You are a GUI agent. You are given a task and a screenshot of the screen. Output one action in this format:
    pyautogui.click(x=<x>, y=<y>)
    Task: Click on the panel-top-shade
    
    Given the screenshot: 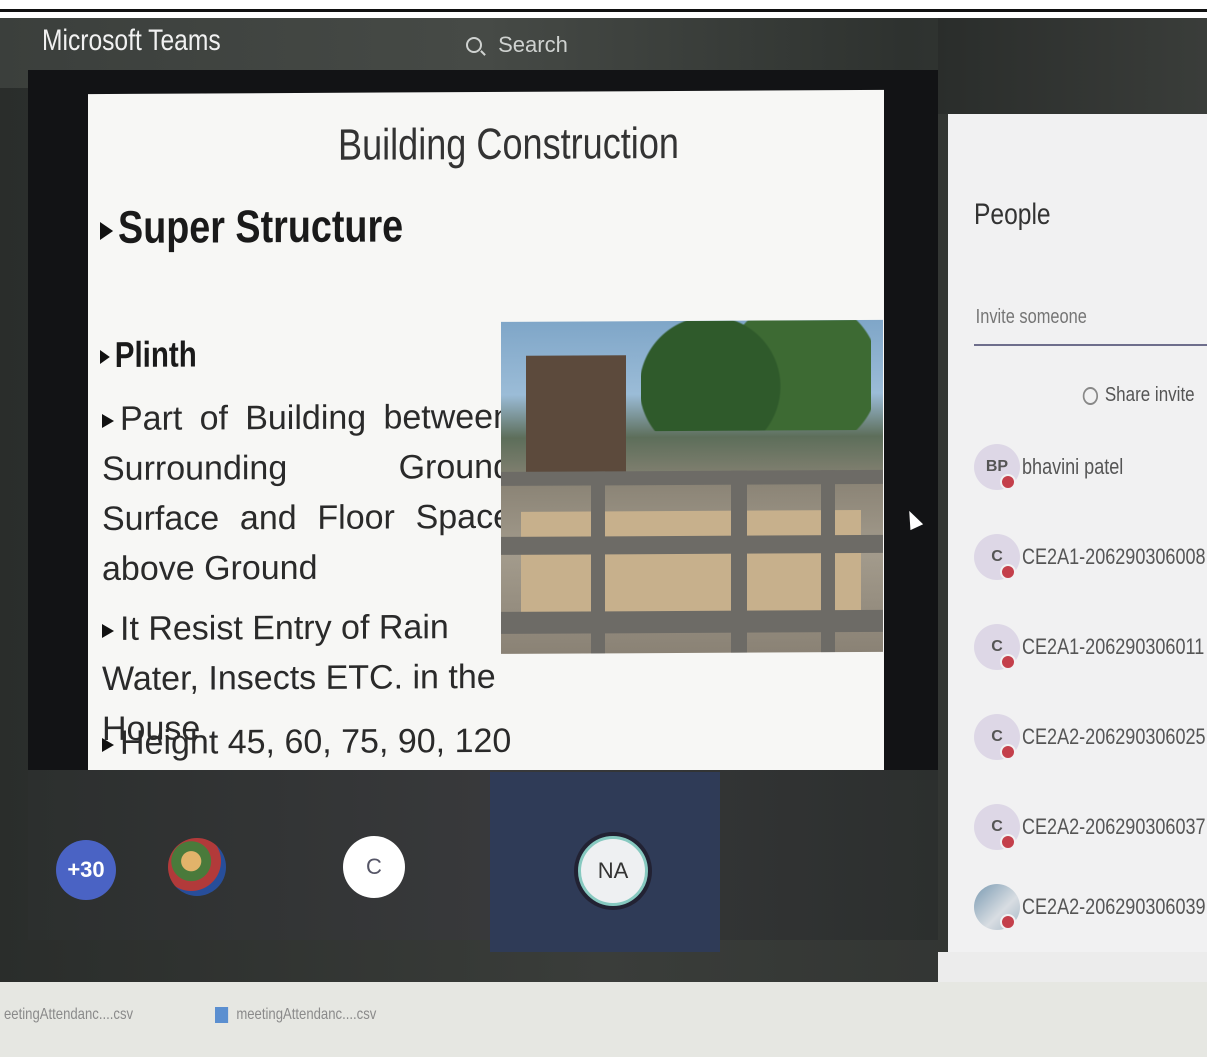 What is the action you would take?
    pyautogui.click(x=1072, y=66)
    